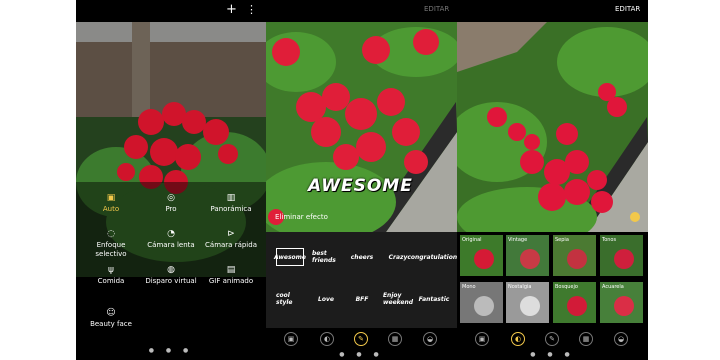 The height and width of the screenshot is (360, 720). Describe the element at coordinates (469, 287) in the screenshot. I see `filter-label: Mono` at that location.